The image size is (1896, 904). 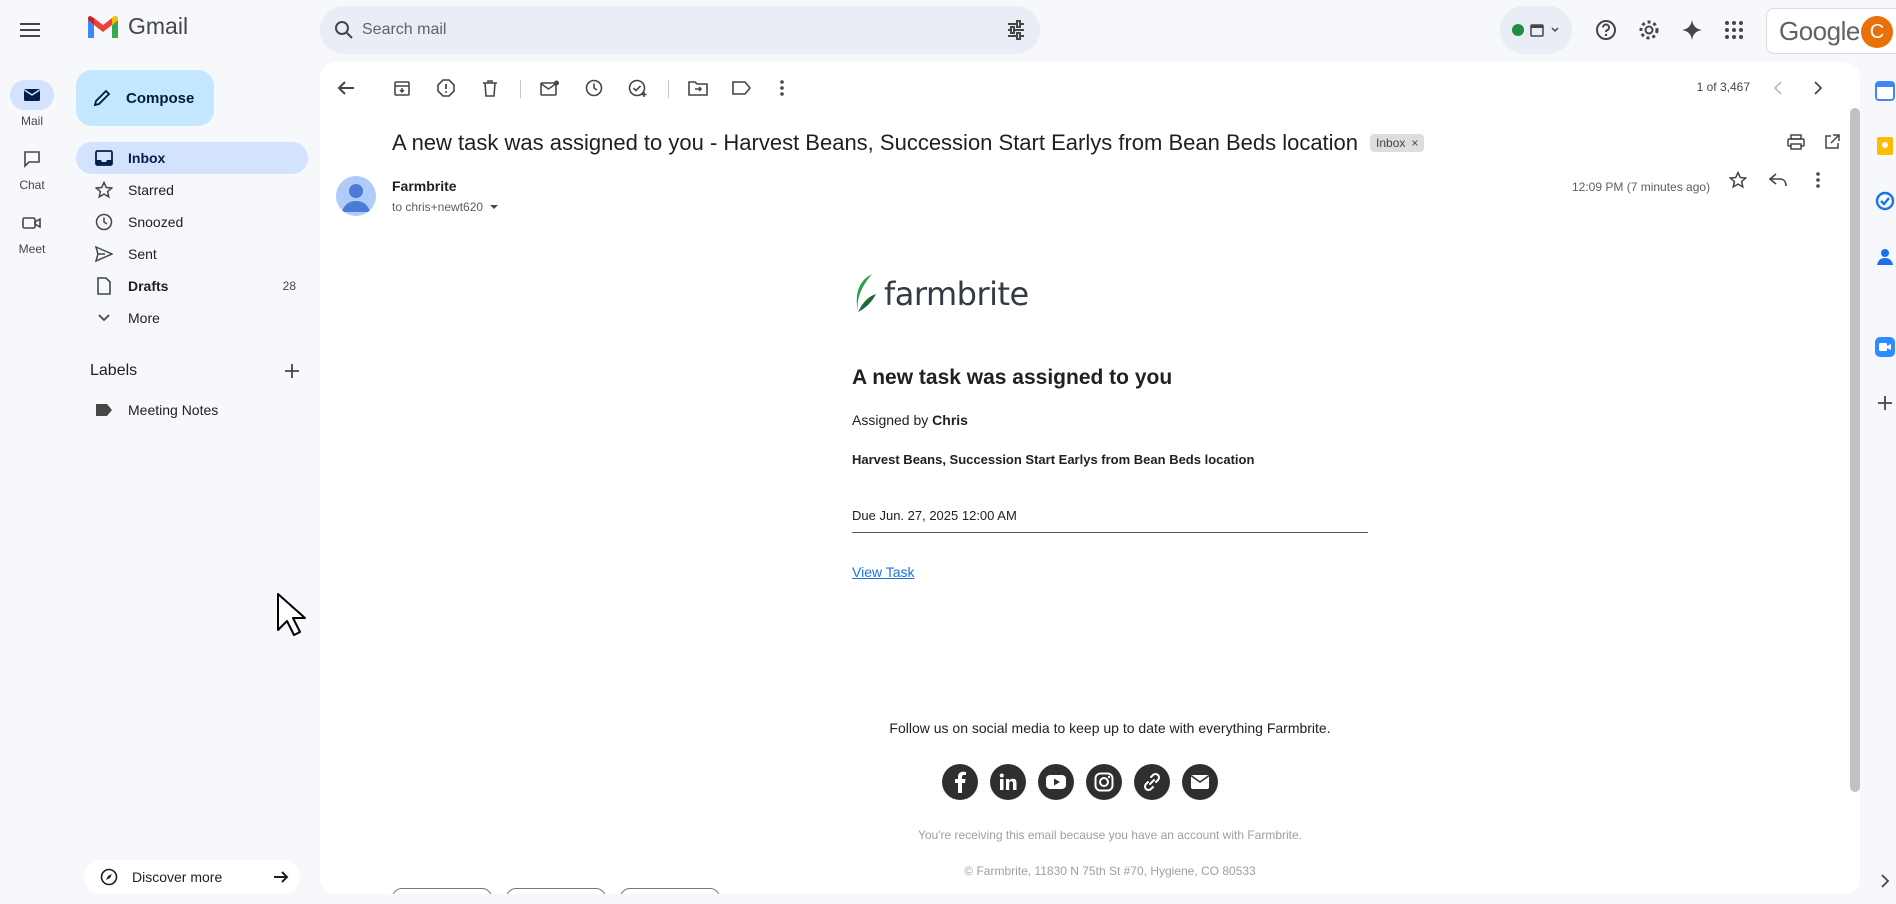 What do you see at coordinates (104, 158) in the screenshot?
I see `inbox-icon` at bounding box center [104, 158].